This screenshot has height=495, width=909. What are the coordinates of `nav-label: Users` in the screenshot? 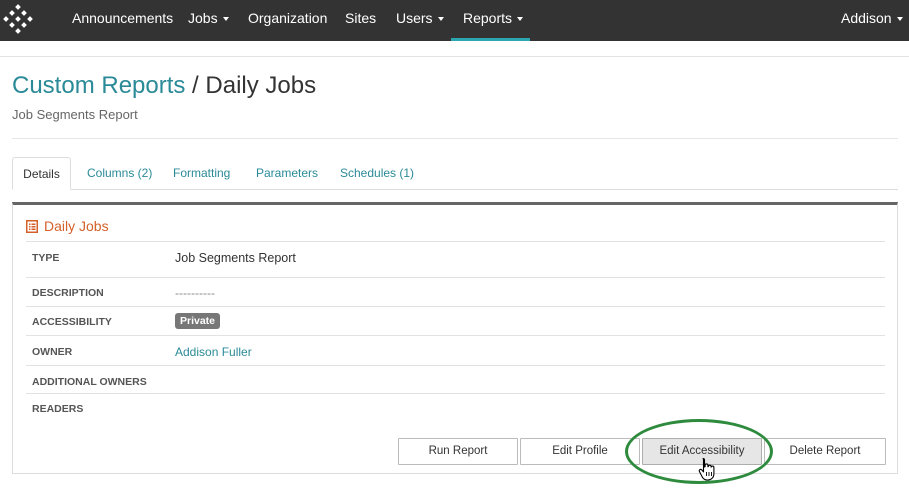 It's located at (414, 18).